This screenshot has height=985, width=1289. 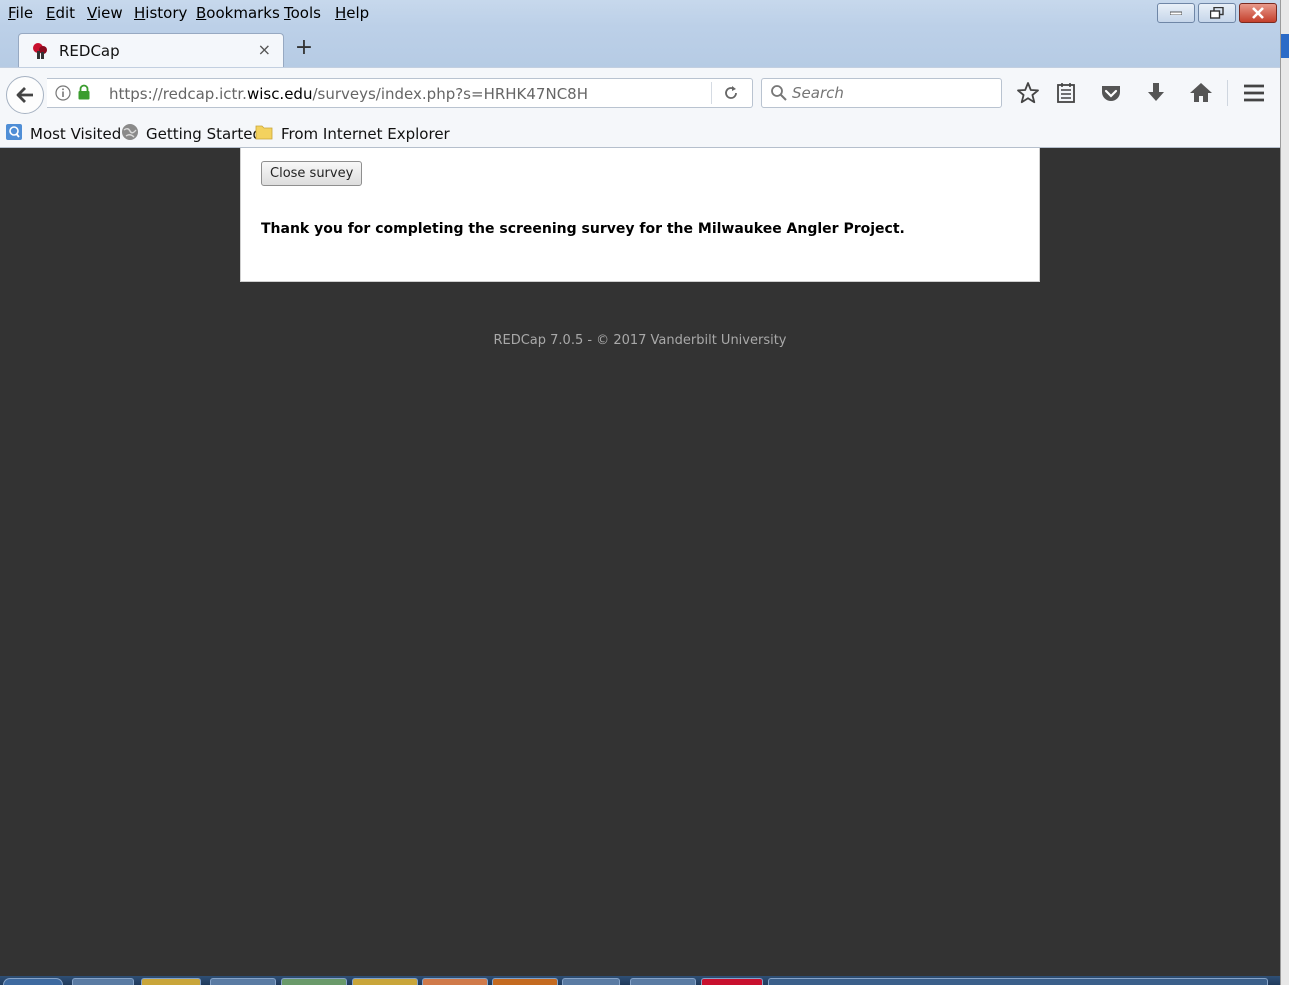 I want to click on restore-button, so click(x=1217, y=13).